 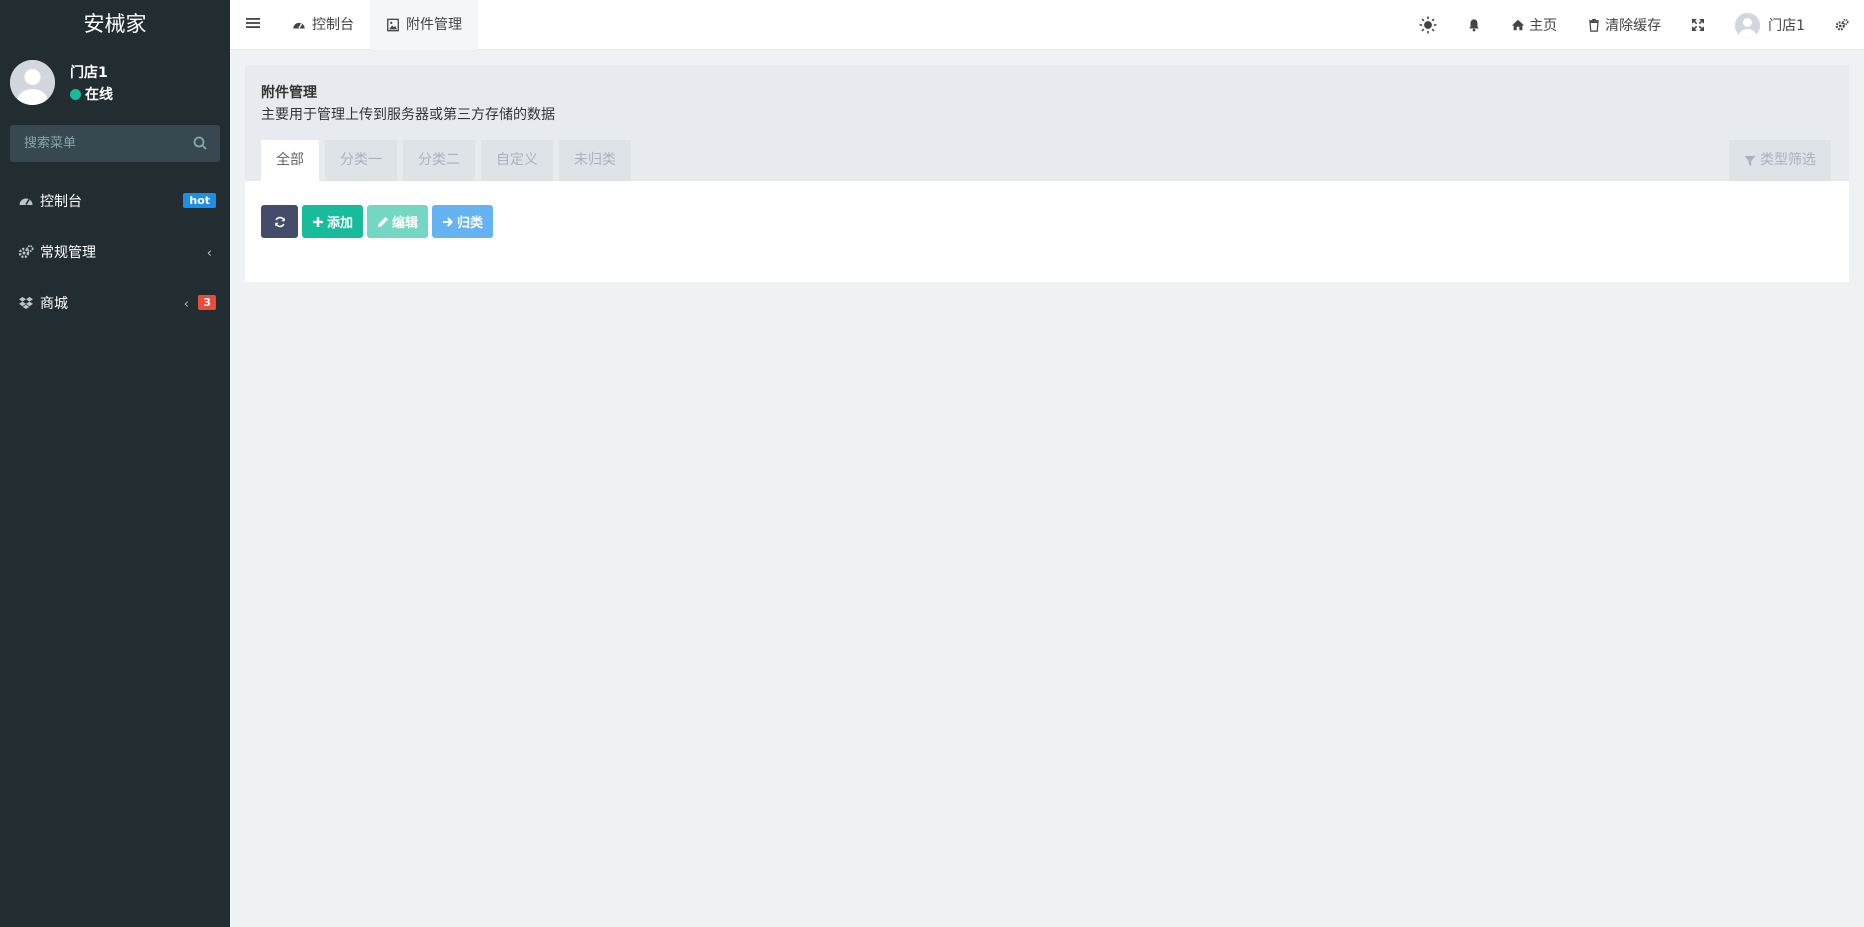 I want to click on toolbar: 添加 编辑 归类, so click(x=379, y=221).